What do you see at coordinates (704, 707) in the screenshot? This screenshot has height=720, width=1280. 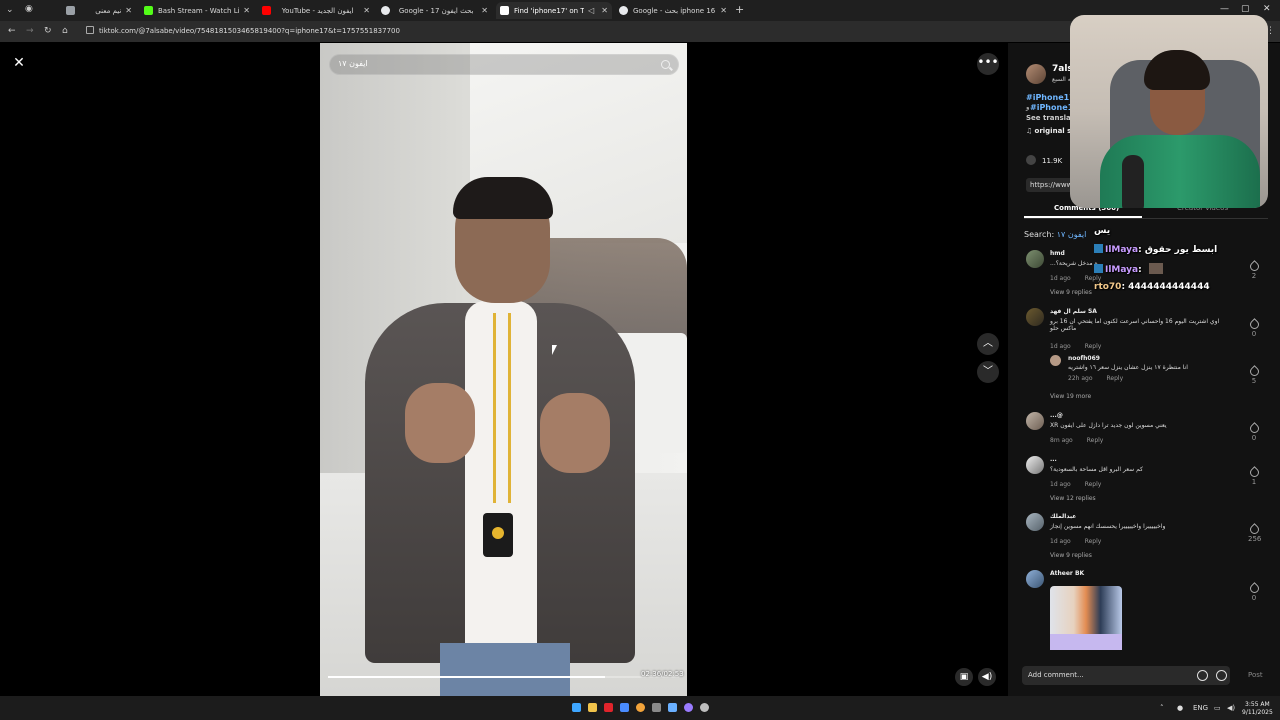 I see `app-icon-obs` at bounding box center [704, 707].